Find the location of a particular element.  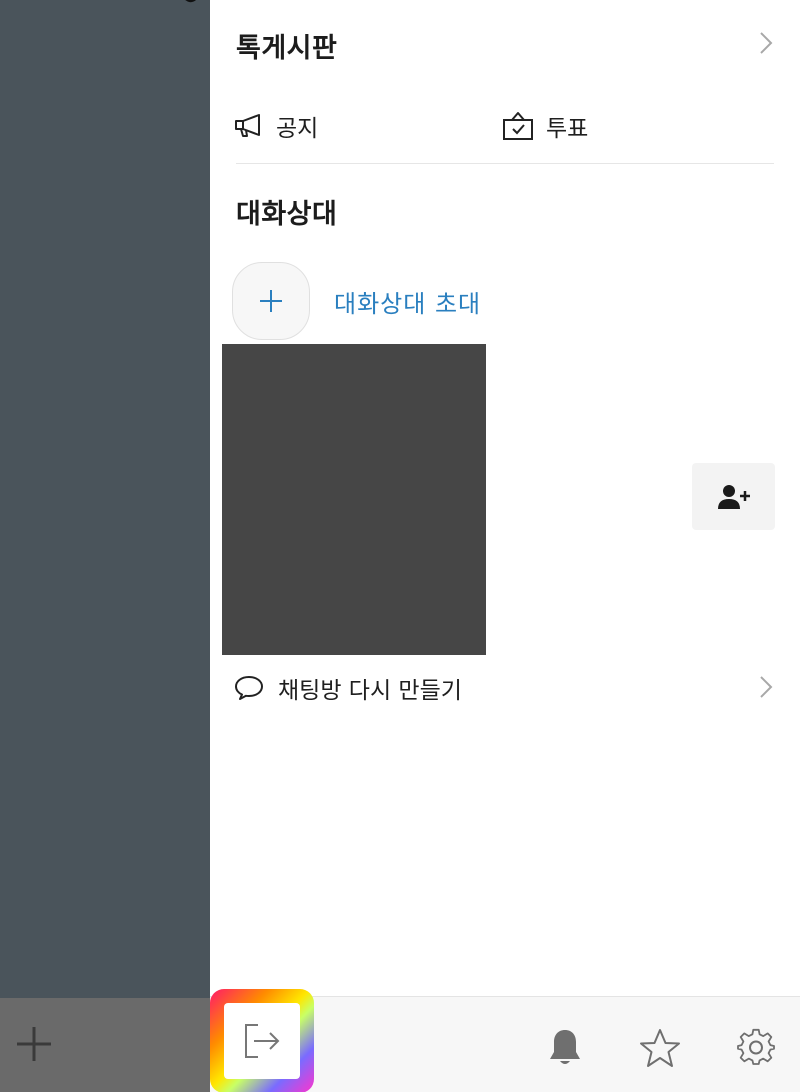

invite-plus-tile is located at coordinates (271, 301).